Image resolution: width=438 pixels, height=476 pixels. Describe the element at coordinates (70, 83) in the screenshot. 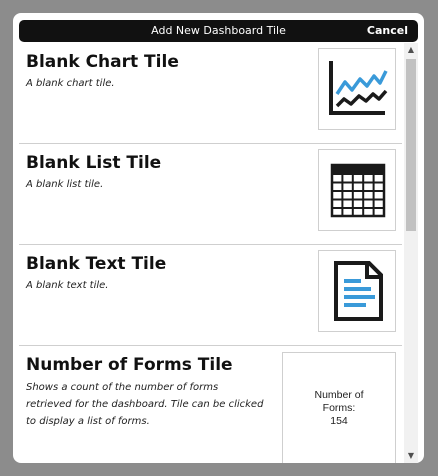

I see `tile-description: A blank chart tile.` at that location.